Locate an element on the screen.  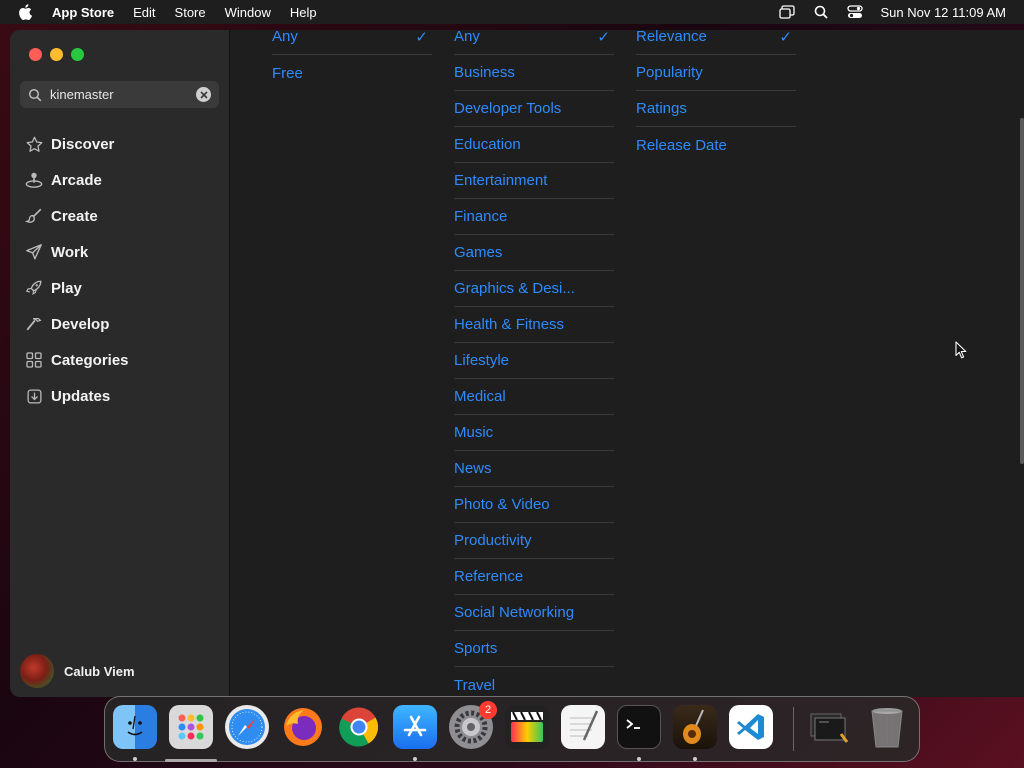
category-option: Any ✓ is located at coordinates (534, 42).